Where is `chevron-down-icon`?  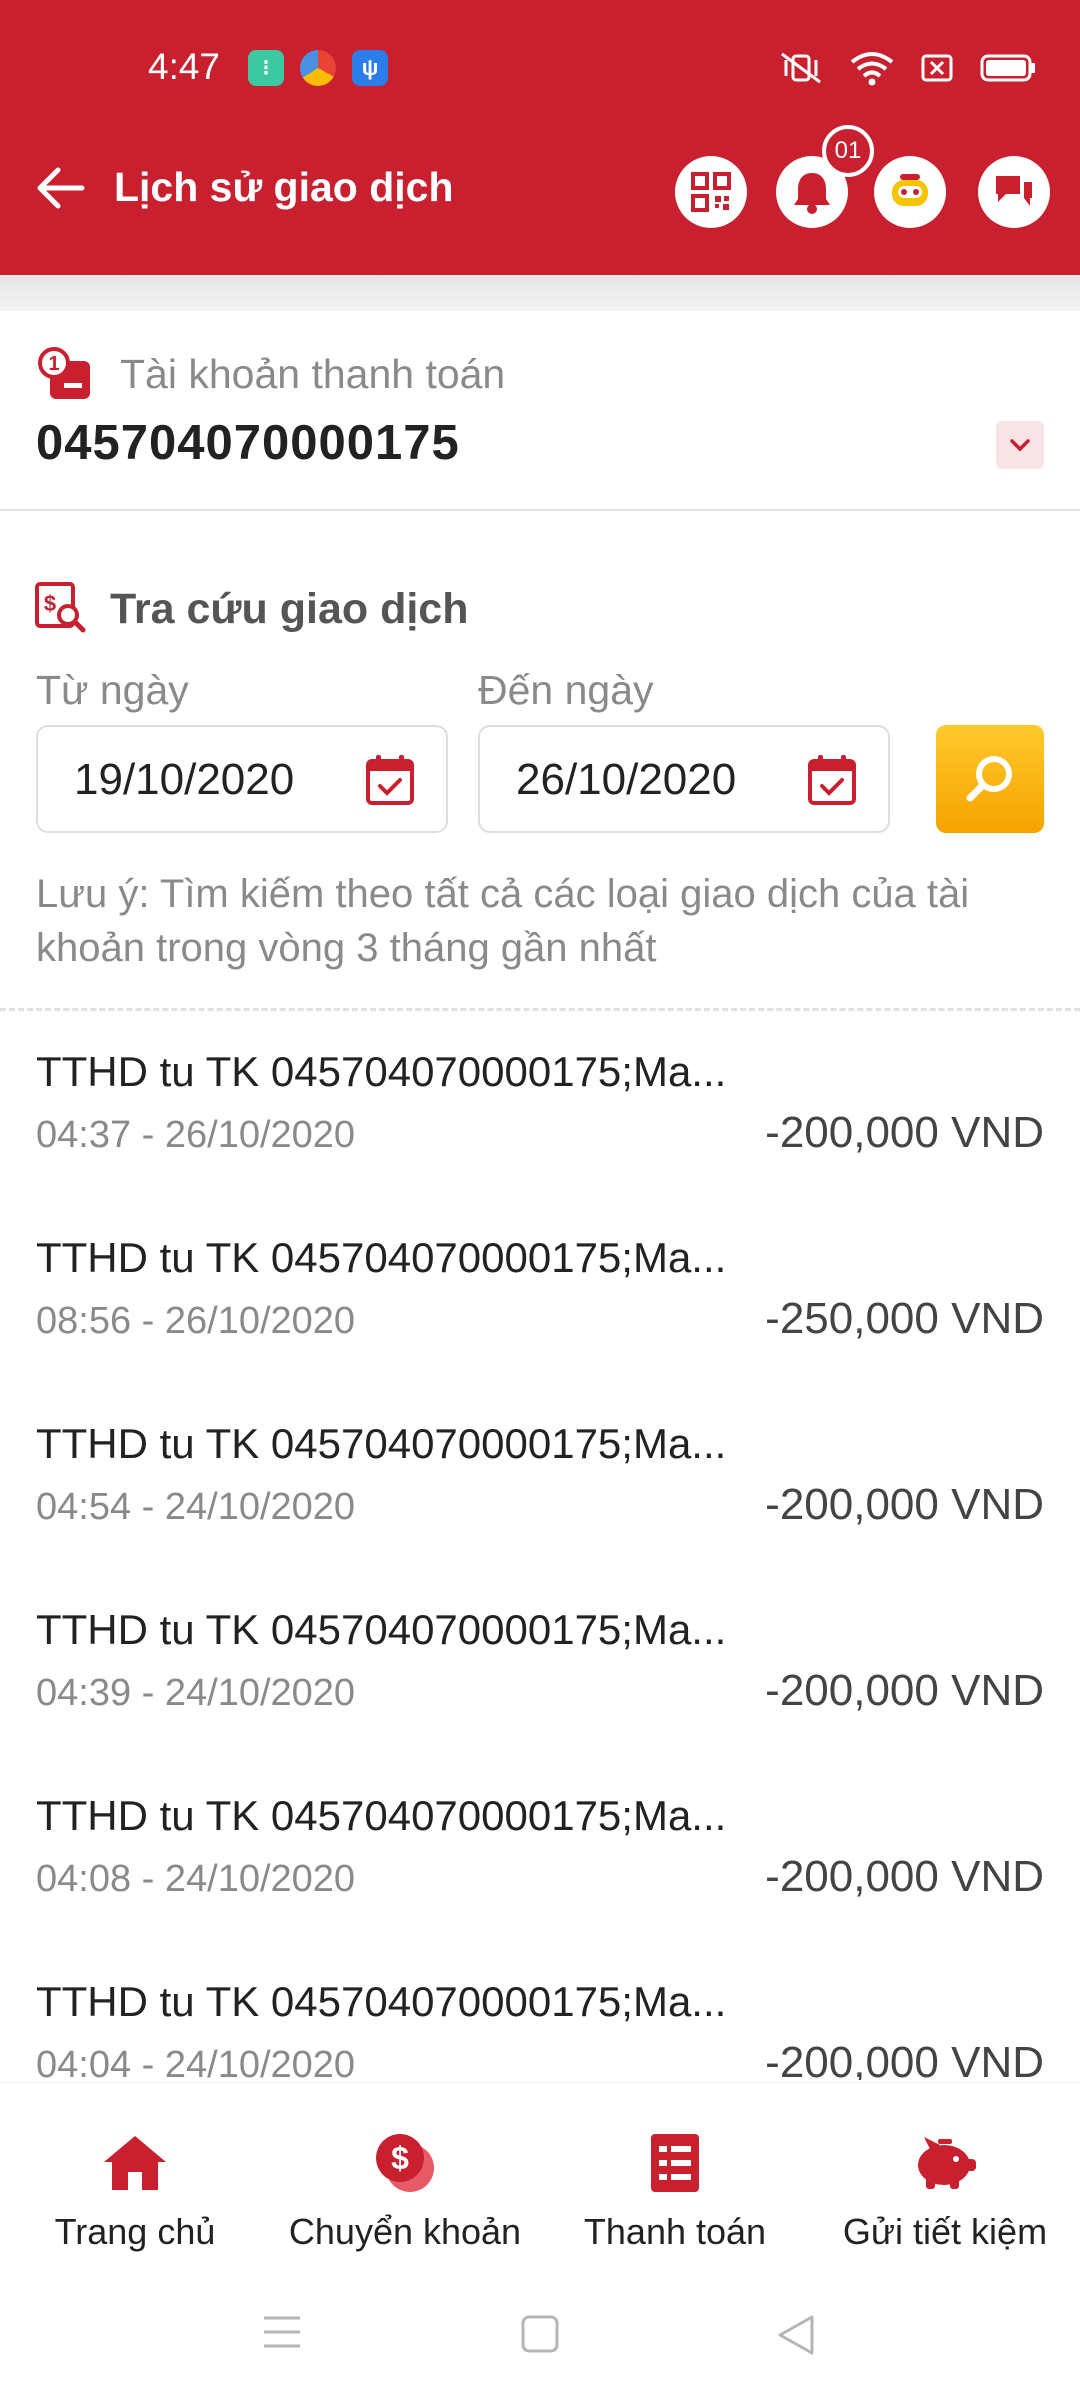
chevron-down-icon is located at coordinates (1020, 445).